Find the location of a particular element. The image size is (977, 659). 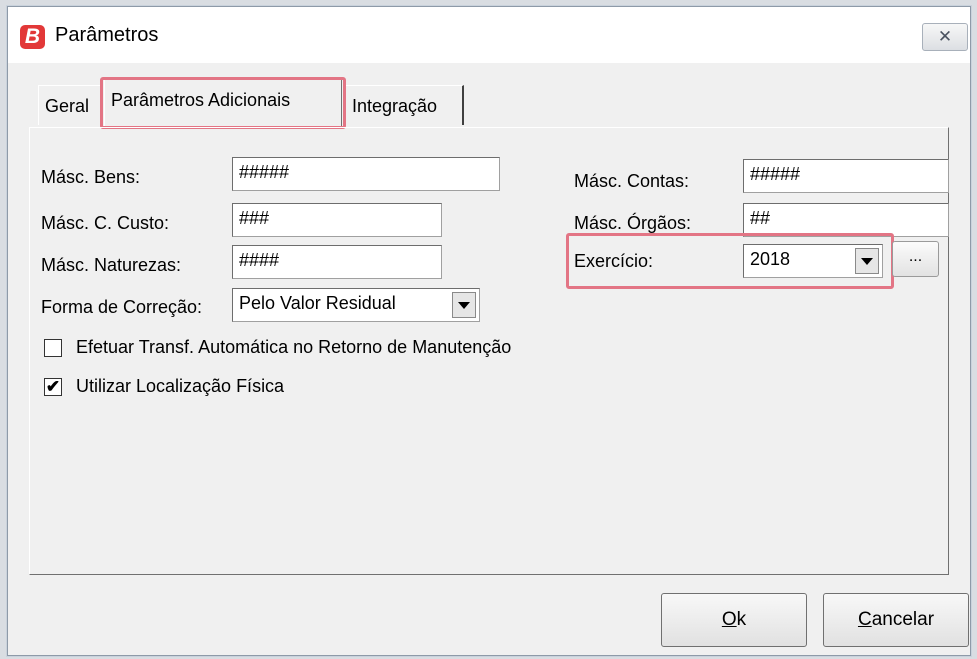

masc-contas-input: ##### is located at coordinates (846, 176).